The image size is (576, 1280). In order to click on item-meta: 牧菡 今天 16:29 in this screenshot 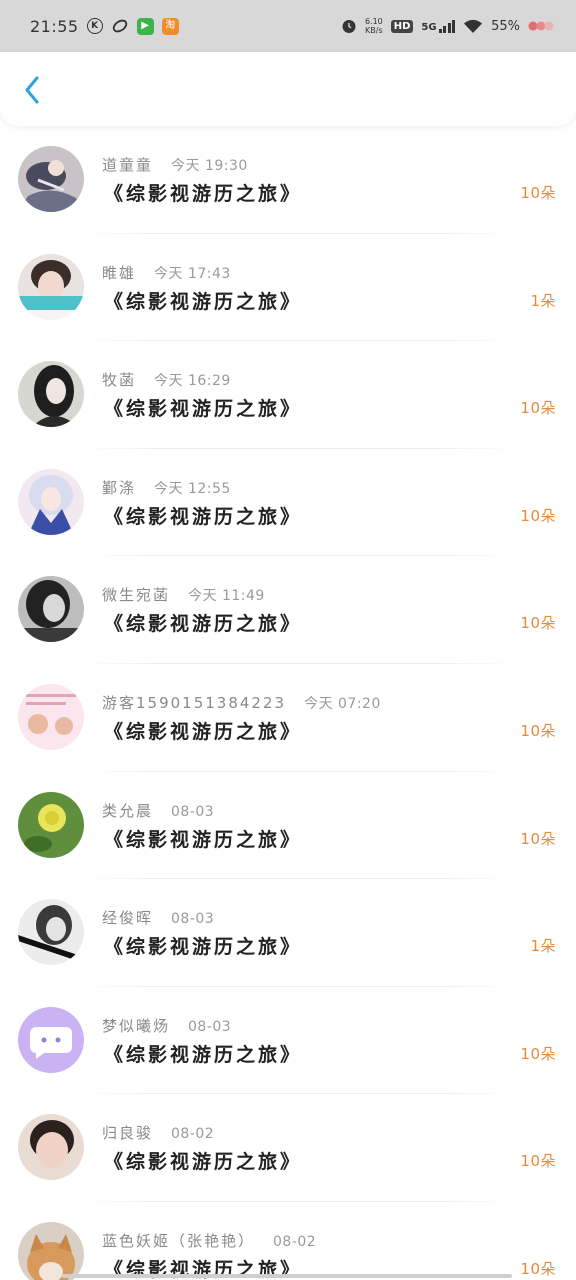, I will do `click(166, 379)`.